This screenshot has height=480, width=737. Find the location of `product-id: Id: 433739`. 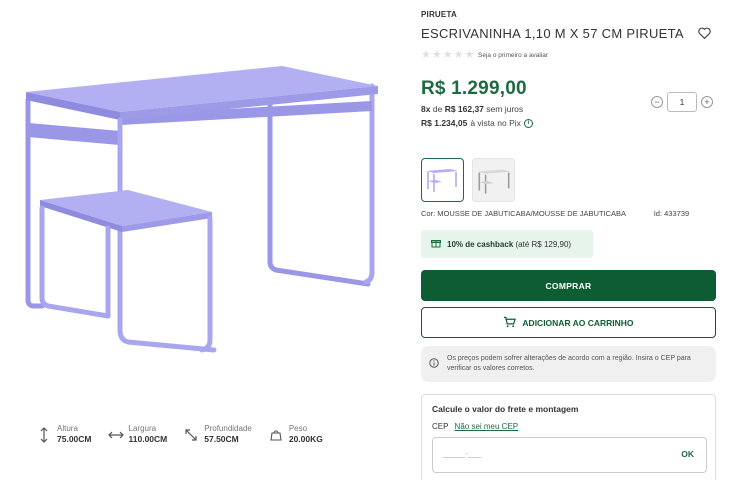

product-id: Id: 433739 is located at coordinates (671, 213).